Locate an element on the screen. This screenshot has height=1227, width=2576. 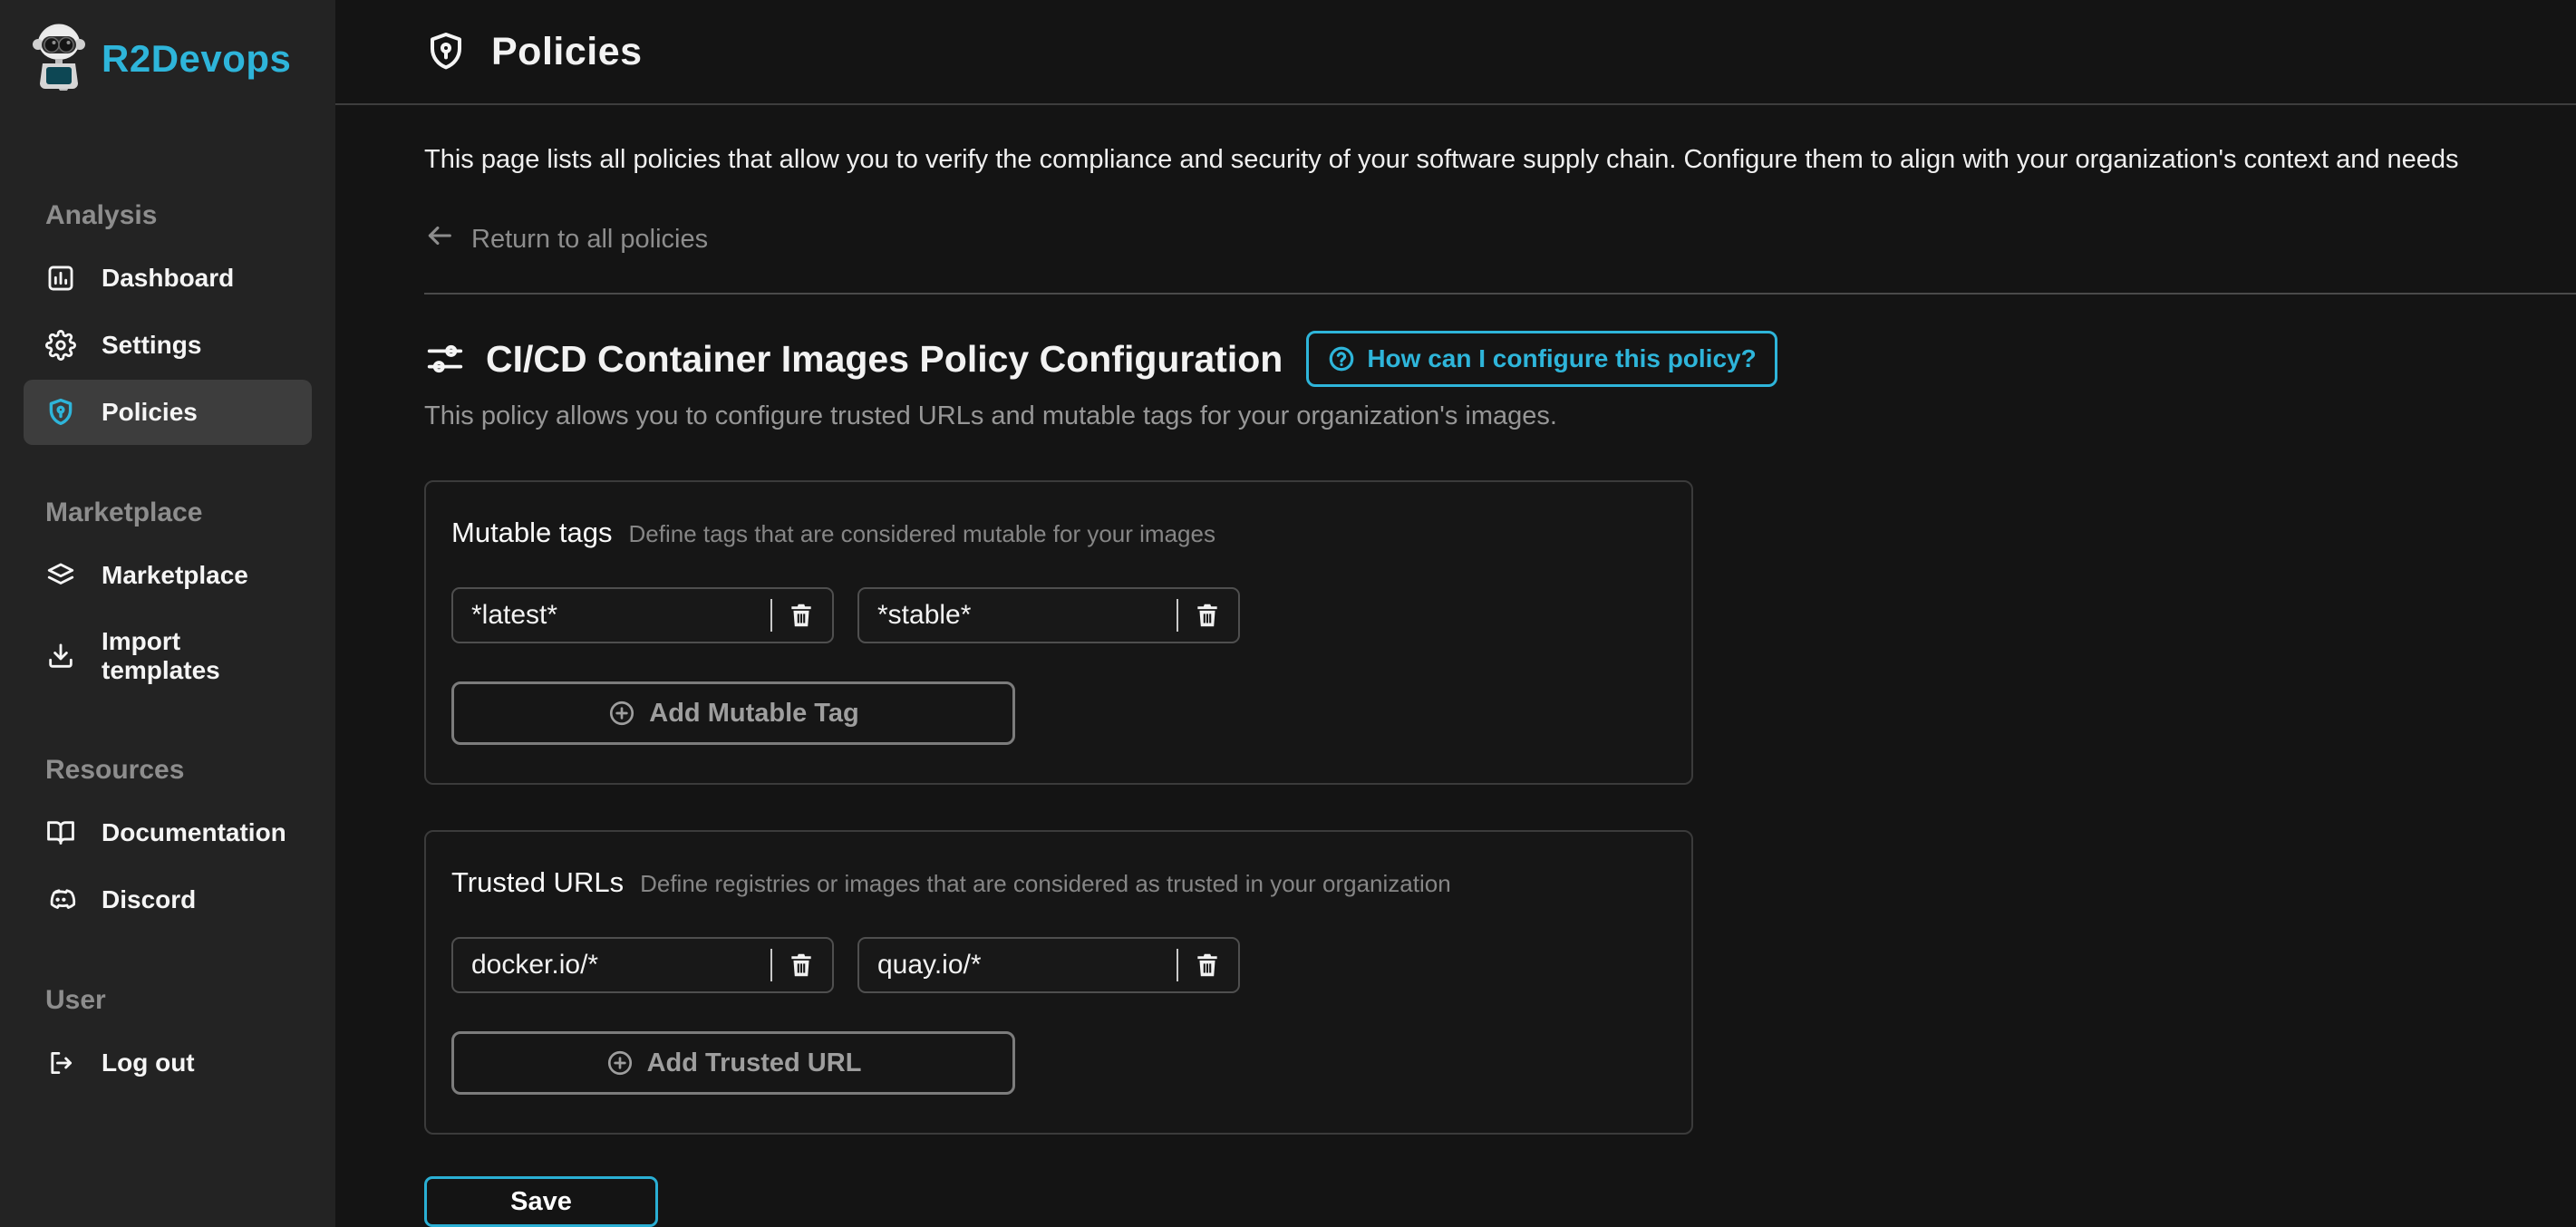
sidebar-item-logout: Log out is located at coordinates (168, 1063).